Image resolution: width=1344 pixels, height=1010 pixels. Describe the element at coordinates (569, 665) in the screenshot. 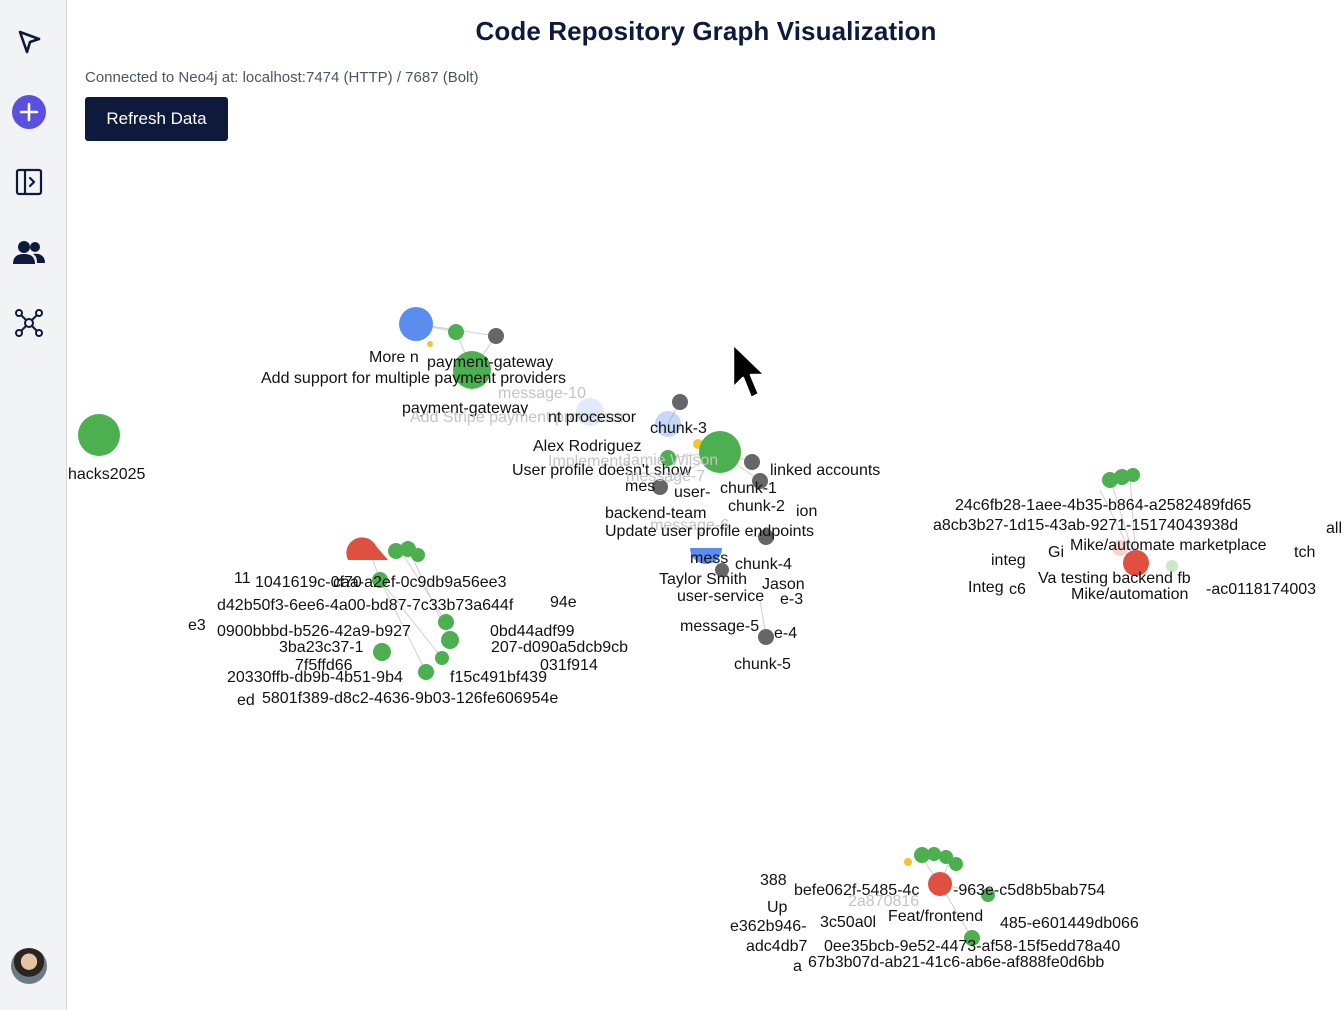

I see `graph-node-label: 031f914` at that location.